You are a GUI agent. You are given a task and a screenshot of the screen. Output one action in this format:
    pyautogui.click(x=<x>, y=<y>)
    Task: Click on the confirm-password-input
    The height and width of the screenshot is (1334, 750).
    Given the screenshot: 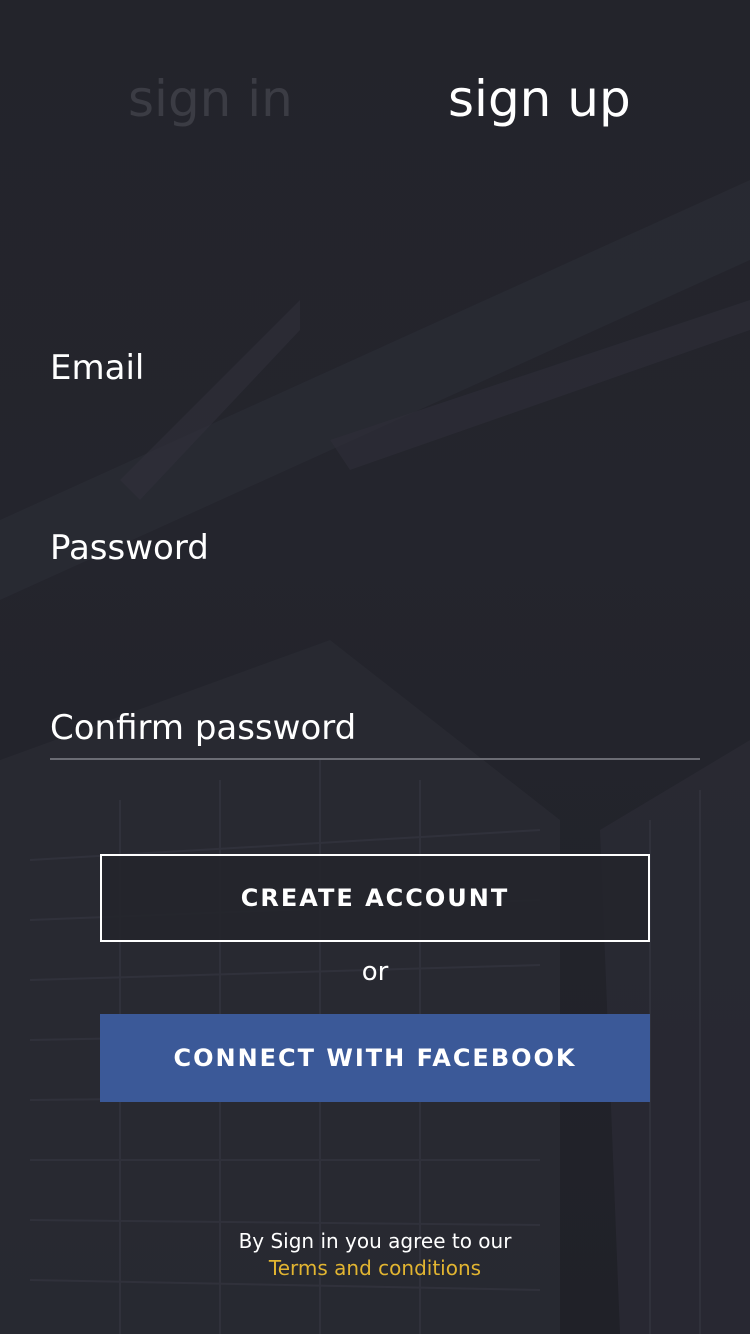 What is the action you would take?
    pyautogui.click(x=378, y=734)
    